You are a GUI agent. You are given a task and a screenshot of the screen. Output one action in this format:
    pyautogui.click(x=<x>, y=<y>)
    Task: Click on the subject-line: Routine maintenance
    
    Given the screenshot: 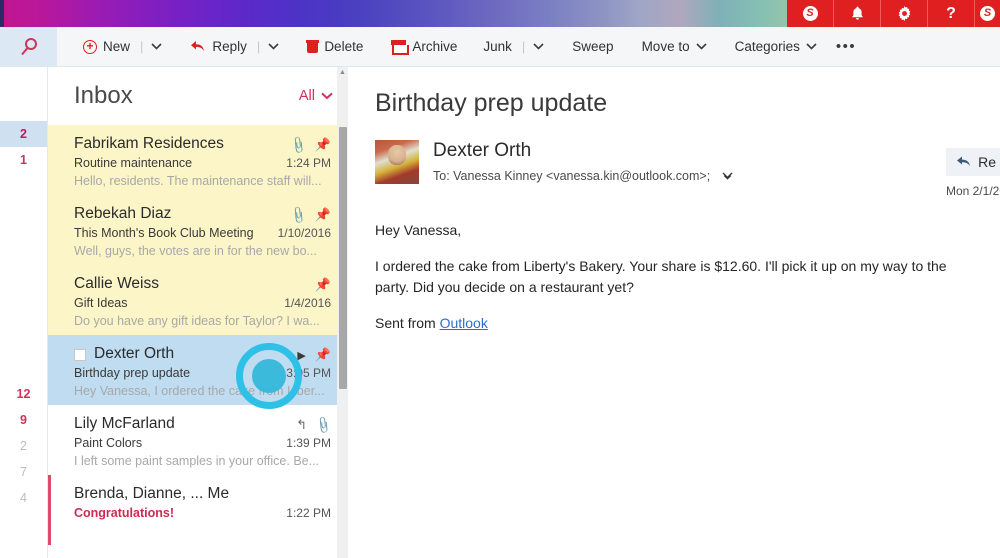 What is the action you would take?
    pyautogui.click(x=133, y=163)
    